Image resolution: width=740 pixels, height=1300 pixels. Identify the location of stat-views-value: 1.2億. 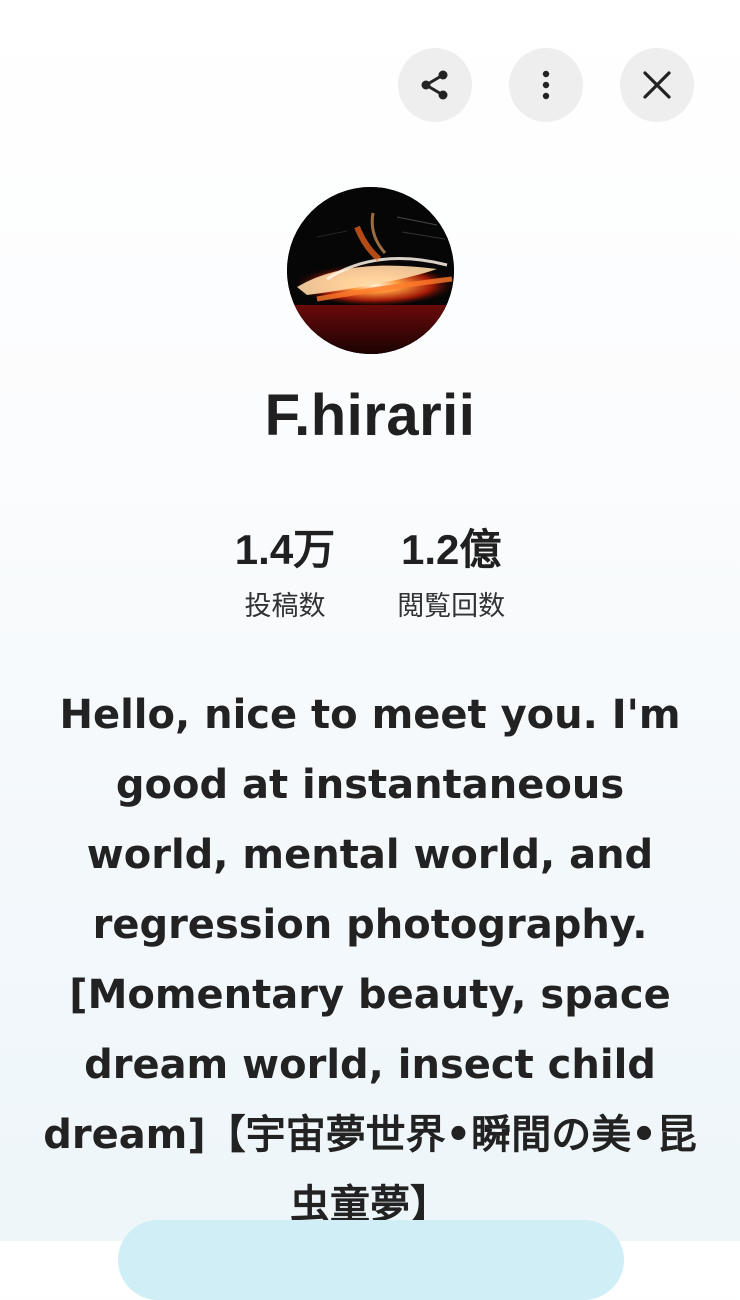
(451, 549).